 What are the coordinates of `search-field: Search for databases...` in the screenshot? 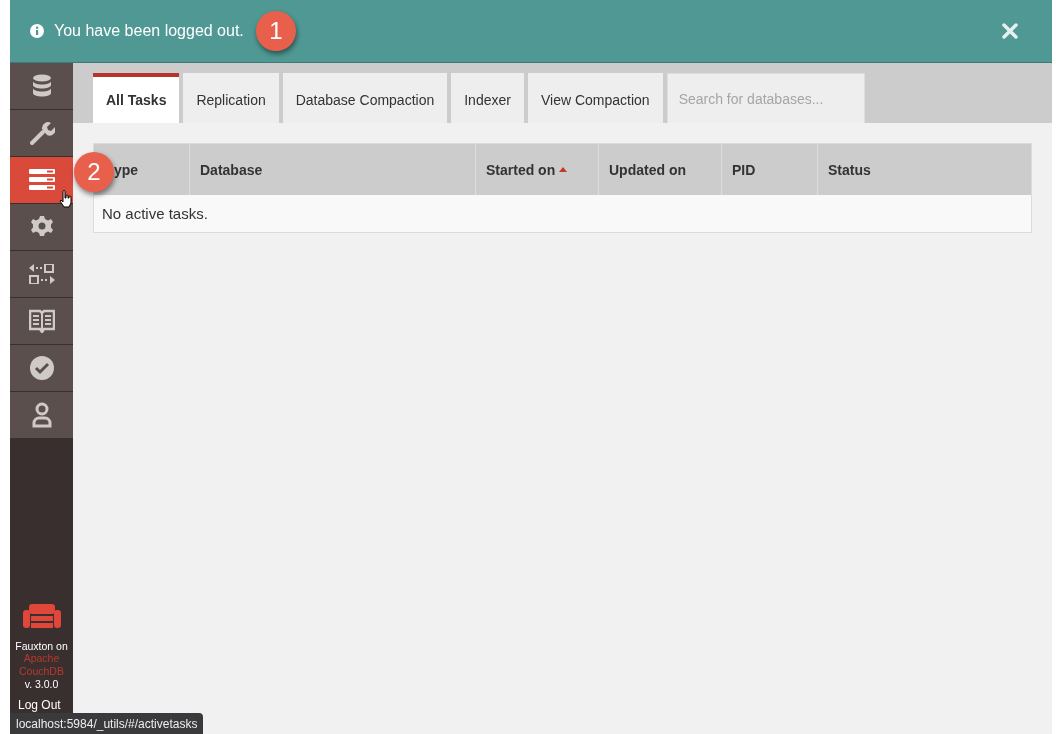 It's located at (765, 98).